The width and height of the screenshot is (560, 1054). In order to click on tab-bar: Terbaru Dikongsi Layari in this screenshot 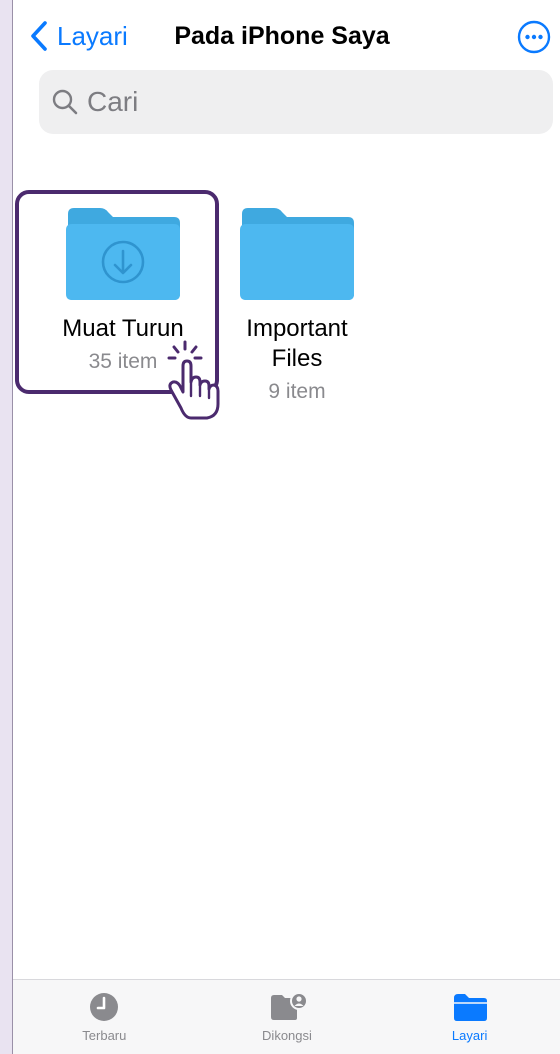, I will do `click(286, 1016)`.